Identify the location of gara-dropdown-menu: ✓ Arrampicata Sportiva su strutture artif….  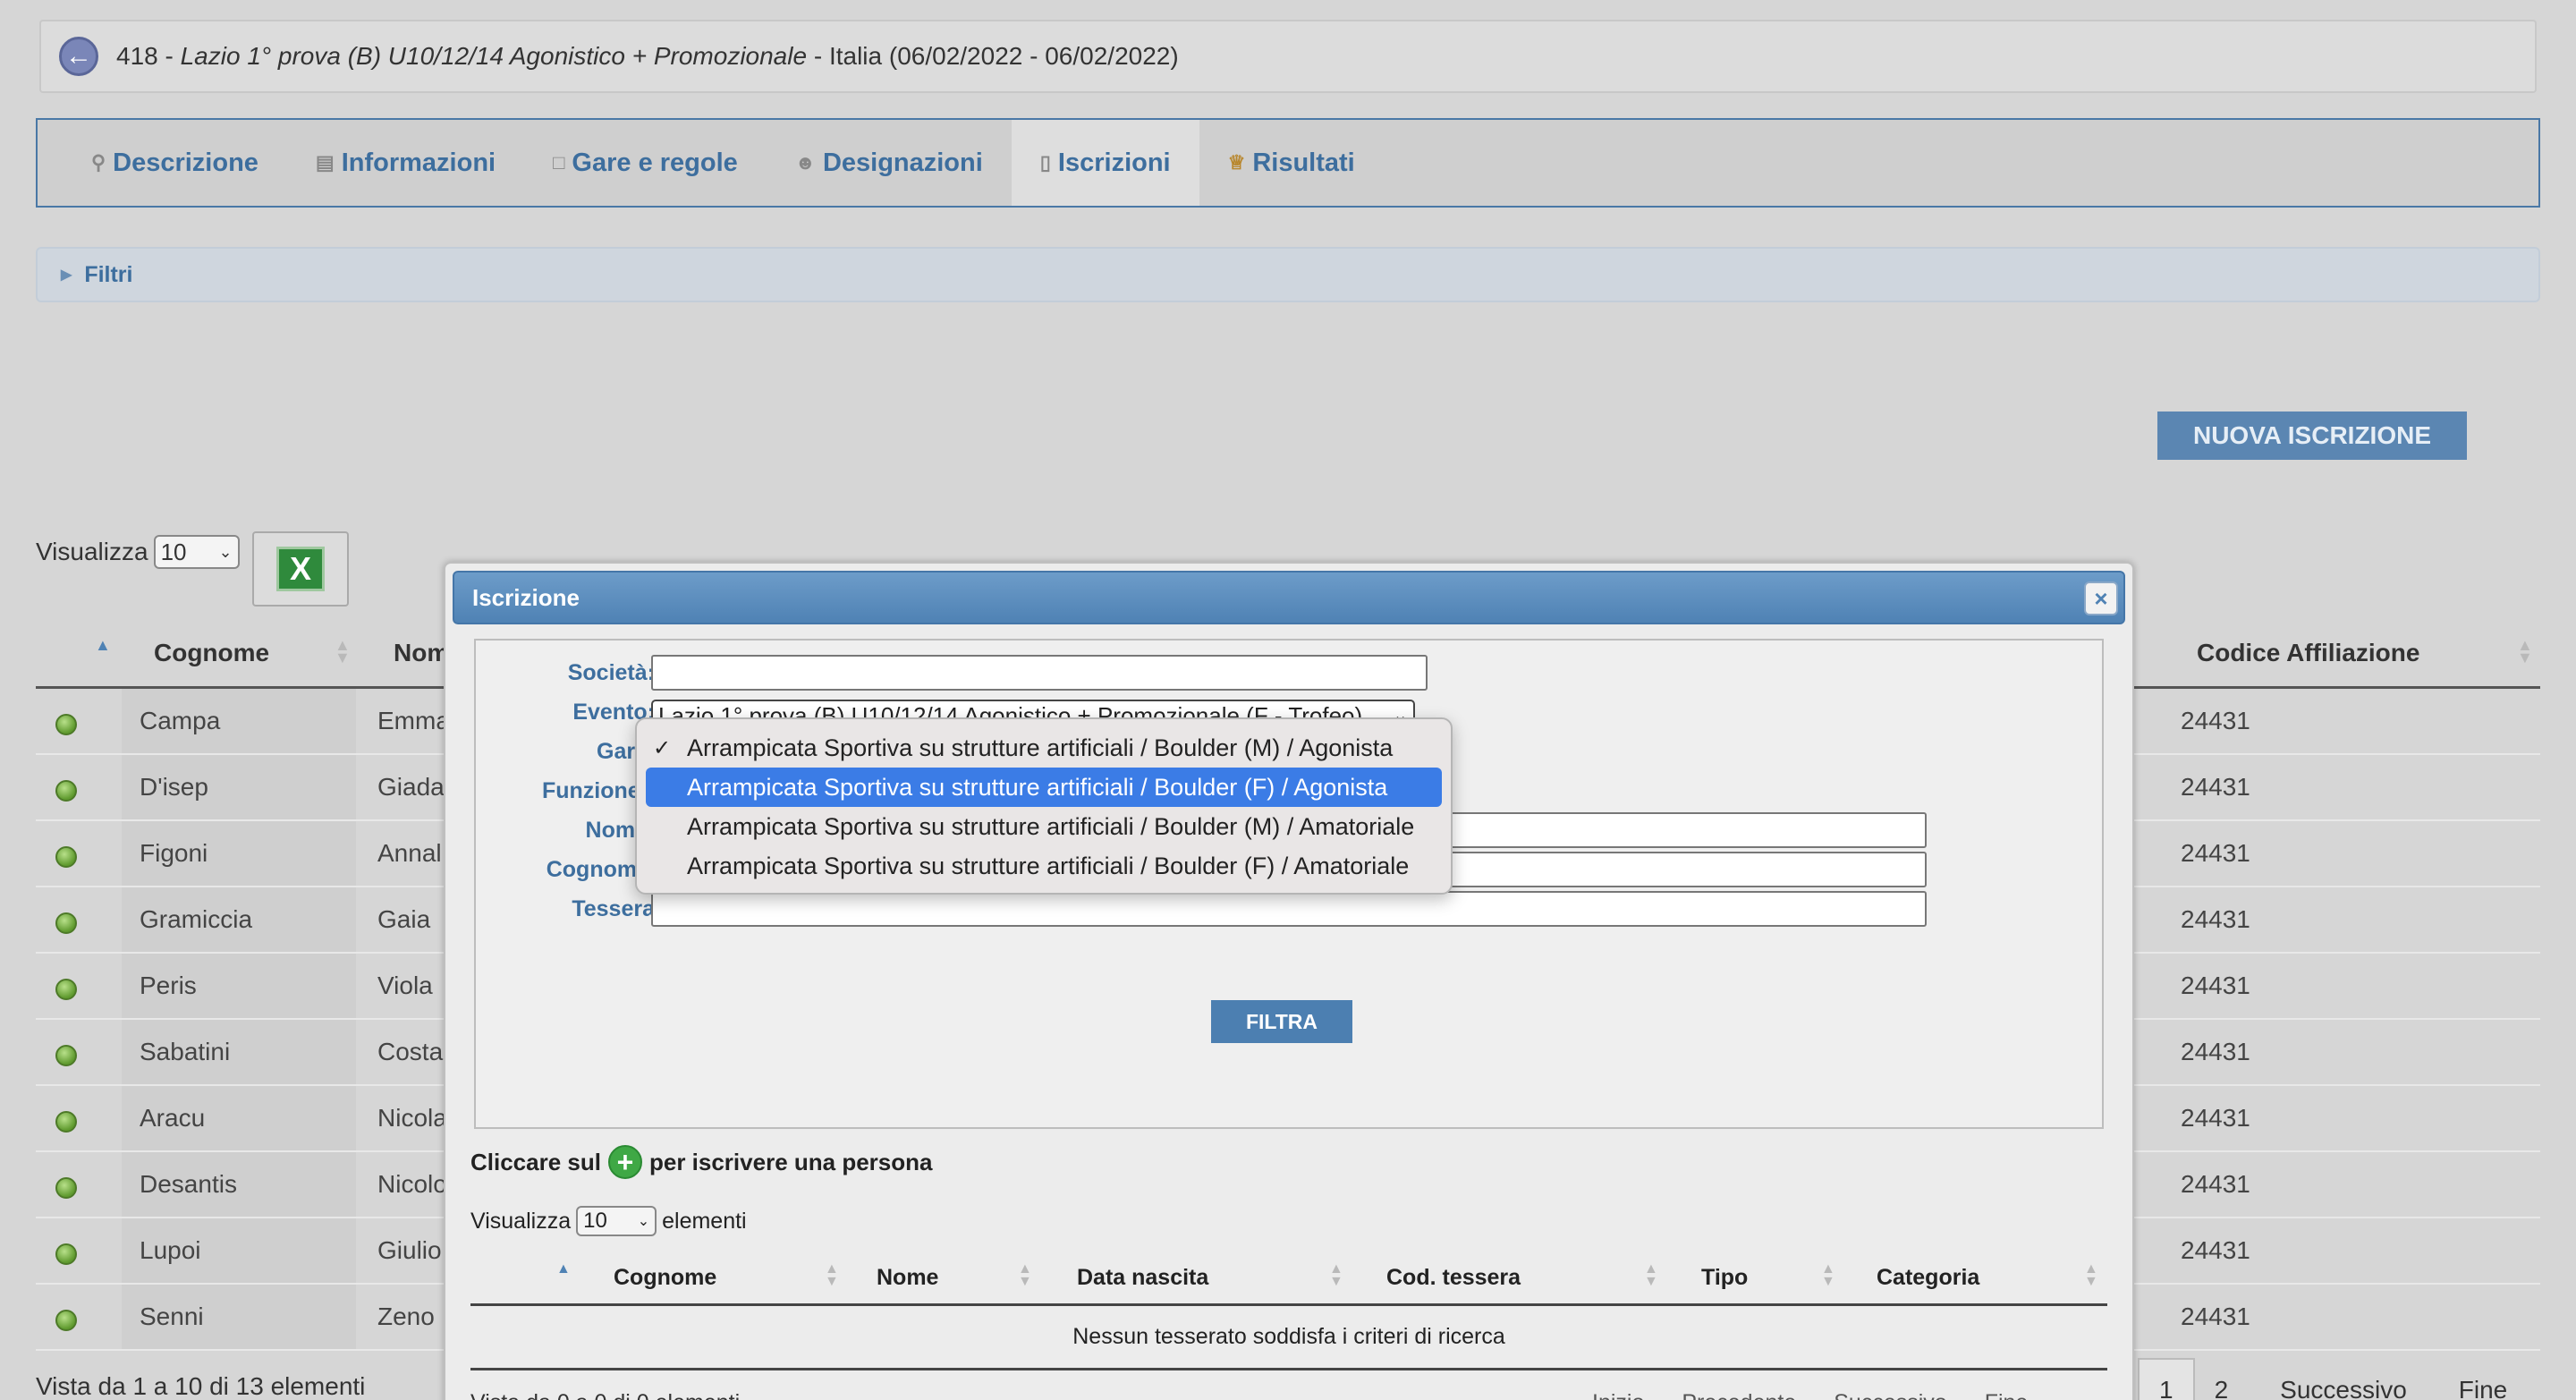
(1044, 806).